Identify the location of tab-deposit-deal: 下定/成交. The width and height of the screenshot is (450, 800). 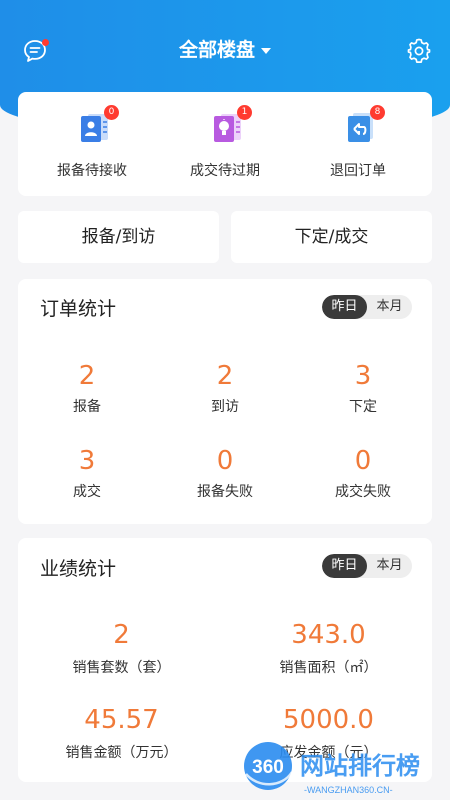
(331, 237).